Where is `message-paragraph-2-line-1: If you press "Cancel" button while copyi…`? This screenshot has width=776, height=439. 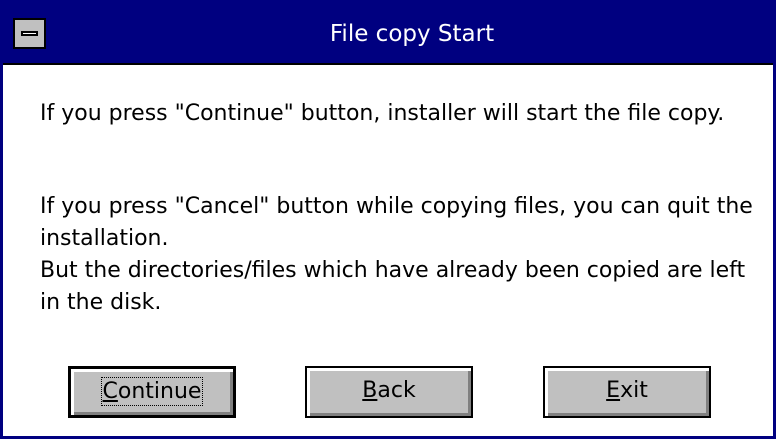 message-paragraph-2-line-1: If you press "Cancel" button while copyi… is located at coordinates (396, 222).